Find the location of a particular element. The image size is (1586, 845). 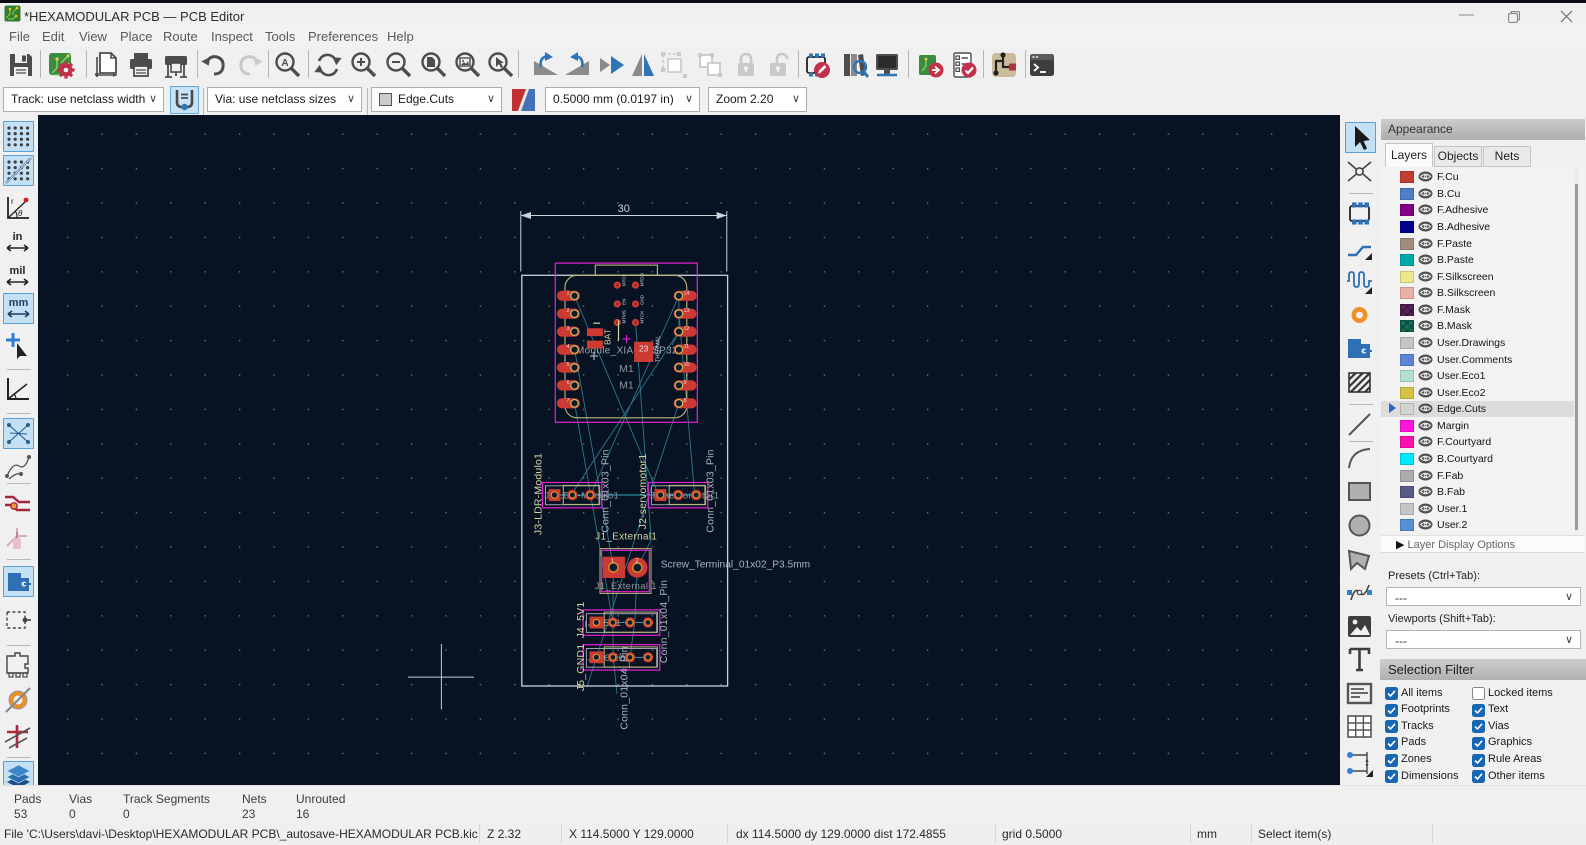

svg-text: 14 is located at coordinates (687, 293).